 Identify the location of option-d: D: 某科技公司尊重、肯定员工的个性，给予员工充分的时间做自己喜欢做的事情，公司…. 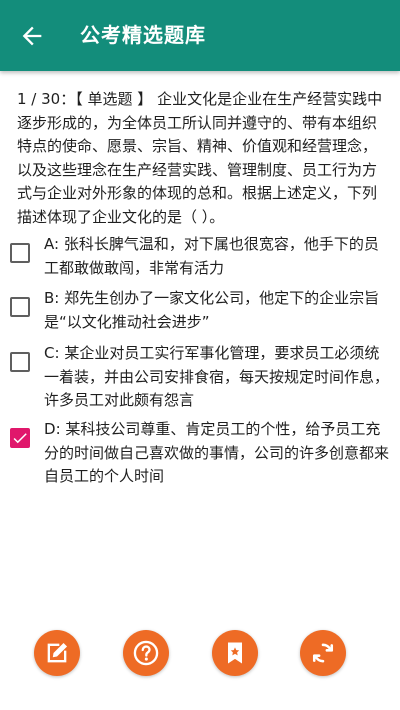
(202, 453).